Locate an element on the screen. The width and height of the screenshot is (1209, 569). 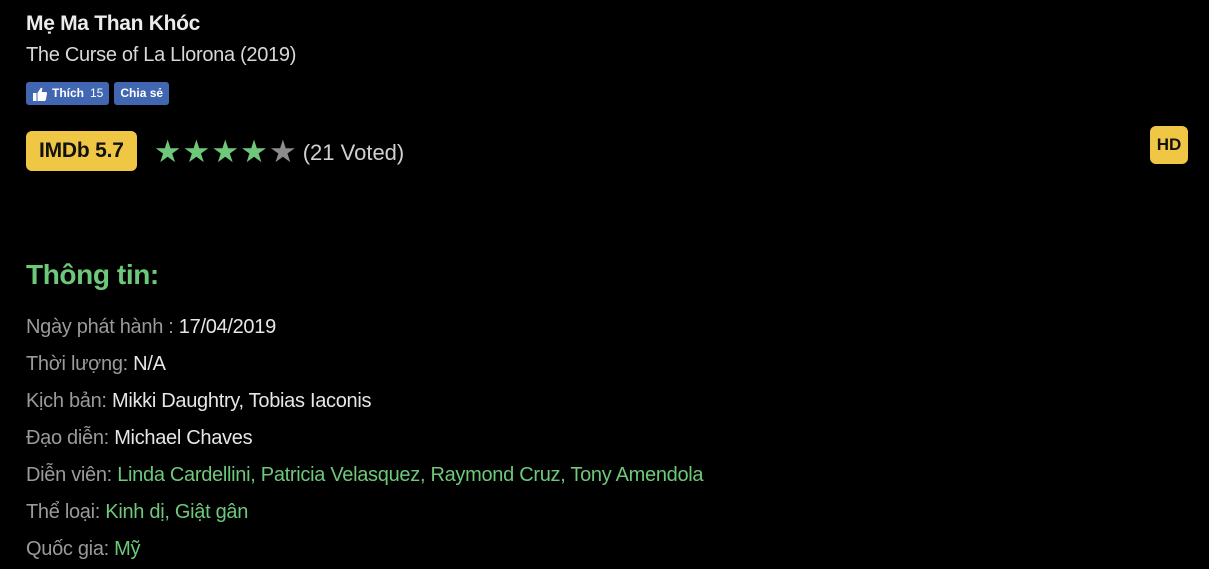
genre-link: Kinh dị is located at coordinates (134, 512).